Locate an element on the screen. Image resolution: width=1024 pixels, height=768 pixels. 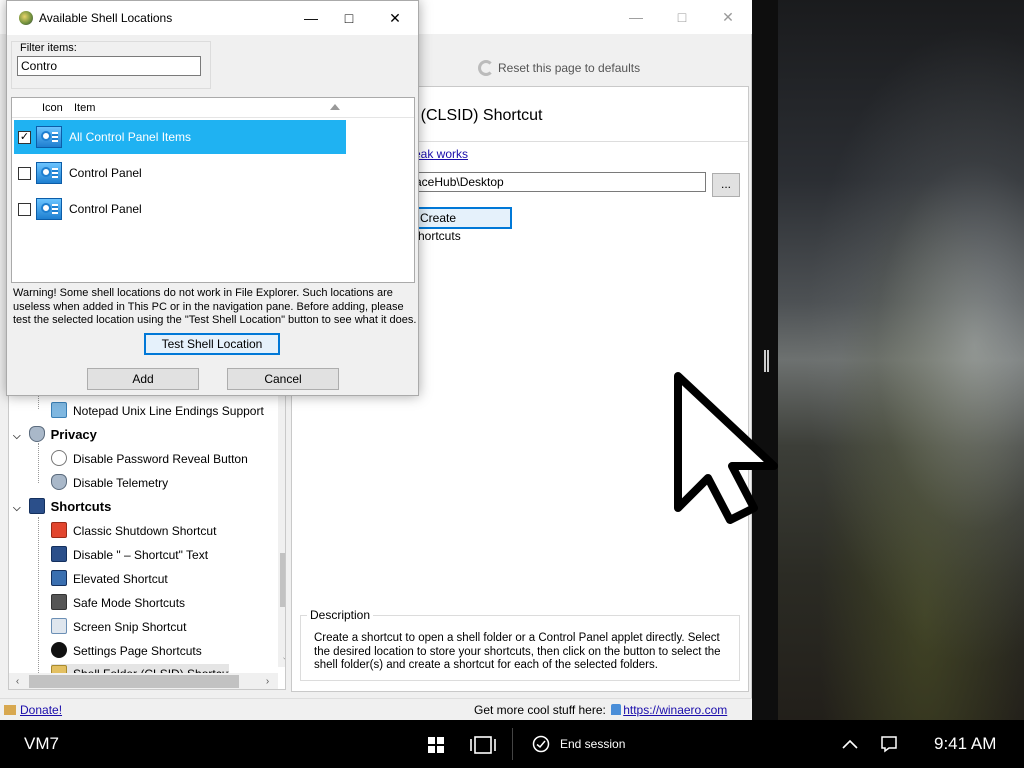
windows-start-icon is located at coordinates (436, 745).